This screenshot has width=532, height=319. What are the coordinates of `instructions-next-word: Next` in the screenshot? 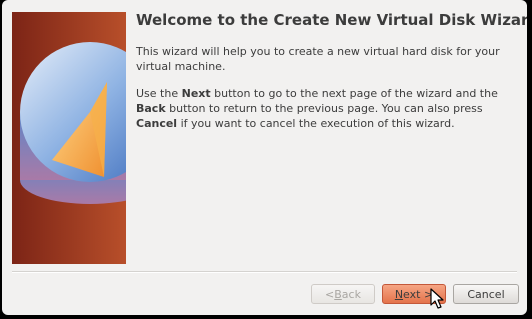 It's located at (196, 93).